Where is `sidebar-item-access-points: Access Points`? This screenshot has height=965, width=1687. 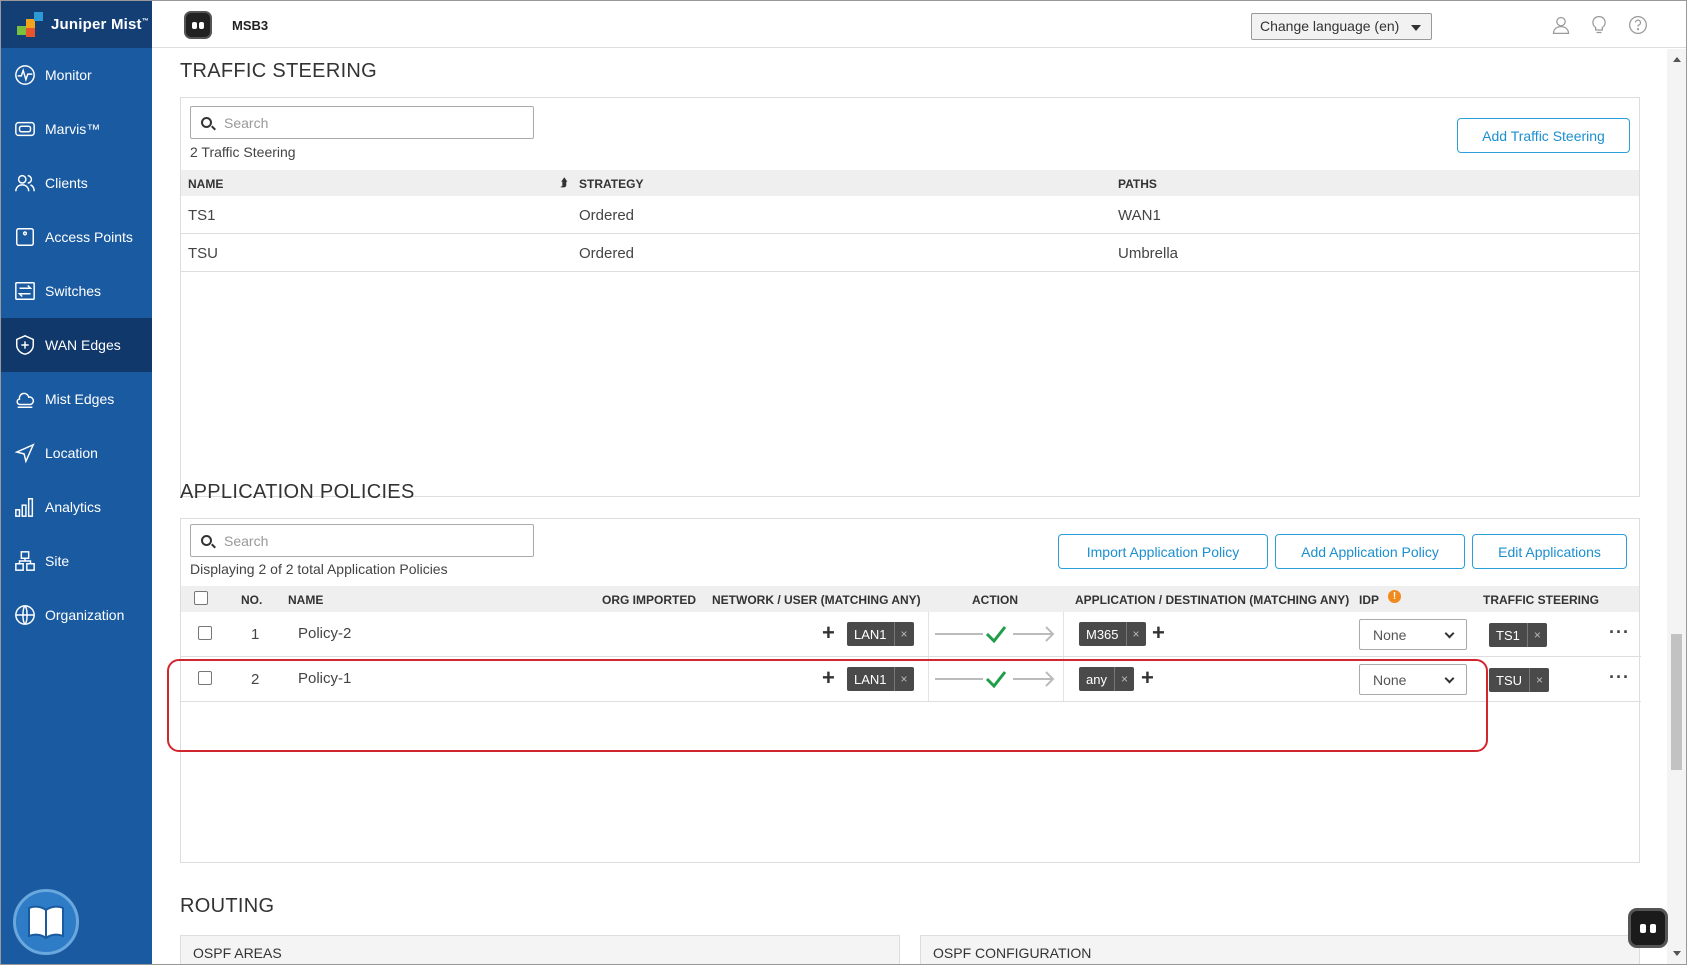 sidebar-item-access-points: Access Points is located at coordinates (76, 237).